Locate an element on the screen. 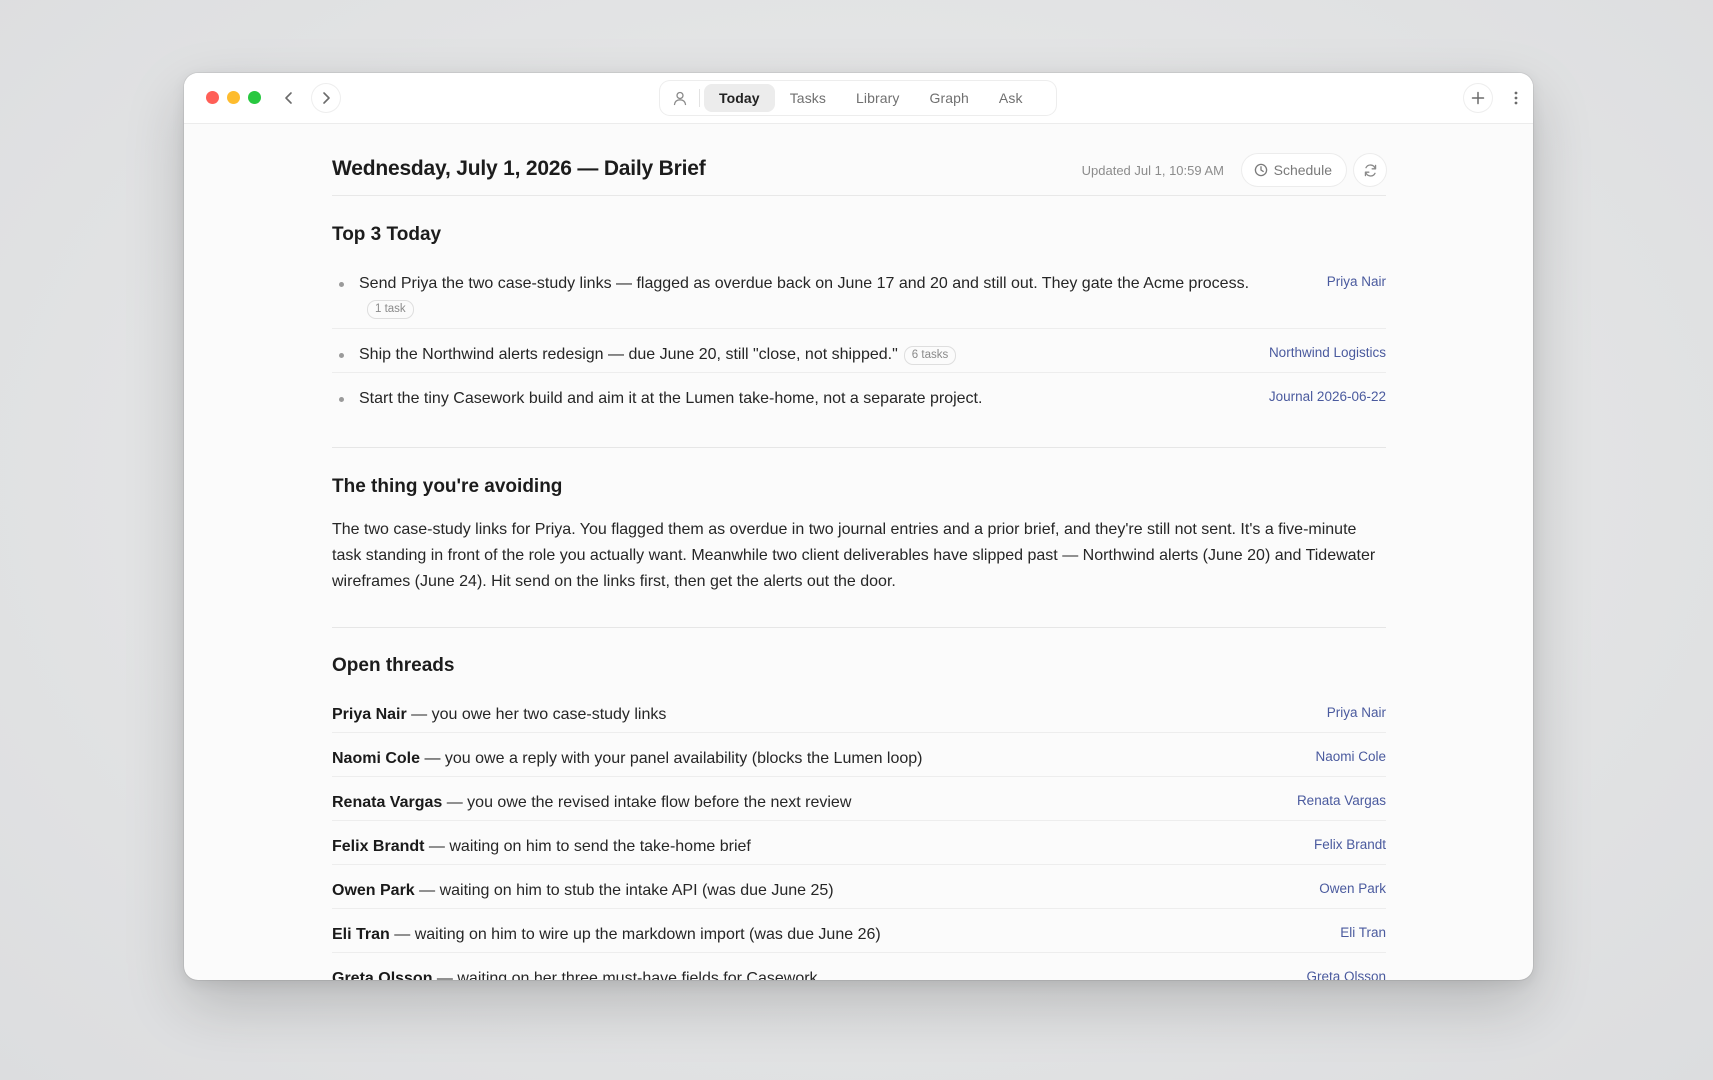  task-count-badge: 1 task is located at coordinates (390, 309).